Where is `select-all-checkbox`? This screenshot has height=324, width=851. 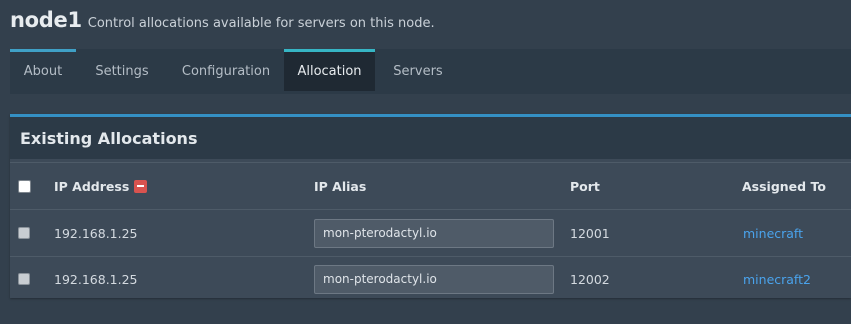 select-all-checkbox is located at coordinates (24, 186).